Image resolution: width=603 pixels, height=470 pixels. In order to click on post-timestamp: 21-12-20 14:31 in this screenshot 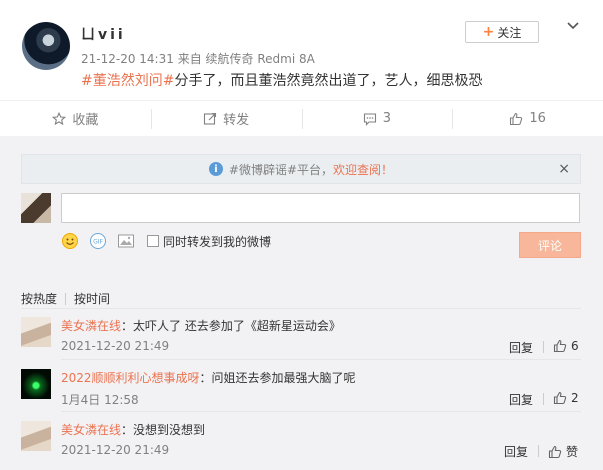, I will do `click(127, 59)`.